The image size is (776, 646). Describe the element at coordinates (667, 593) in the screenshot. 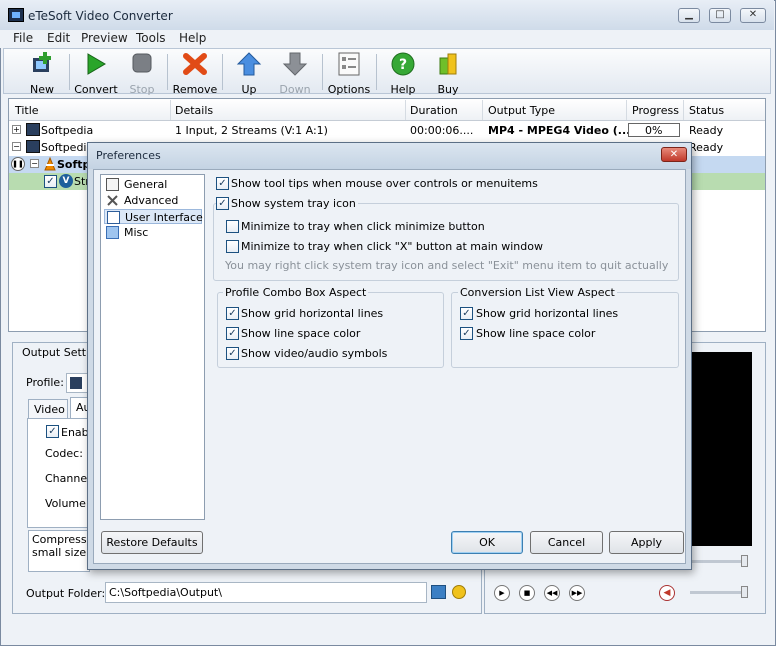

I see `mute-speaker-icon: ◀` at that location.